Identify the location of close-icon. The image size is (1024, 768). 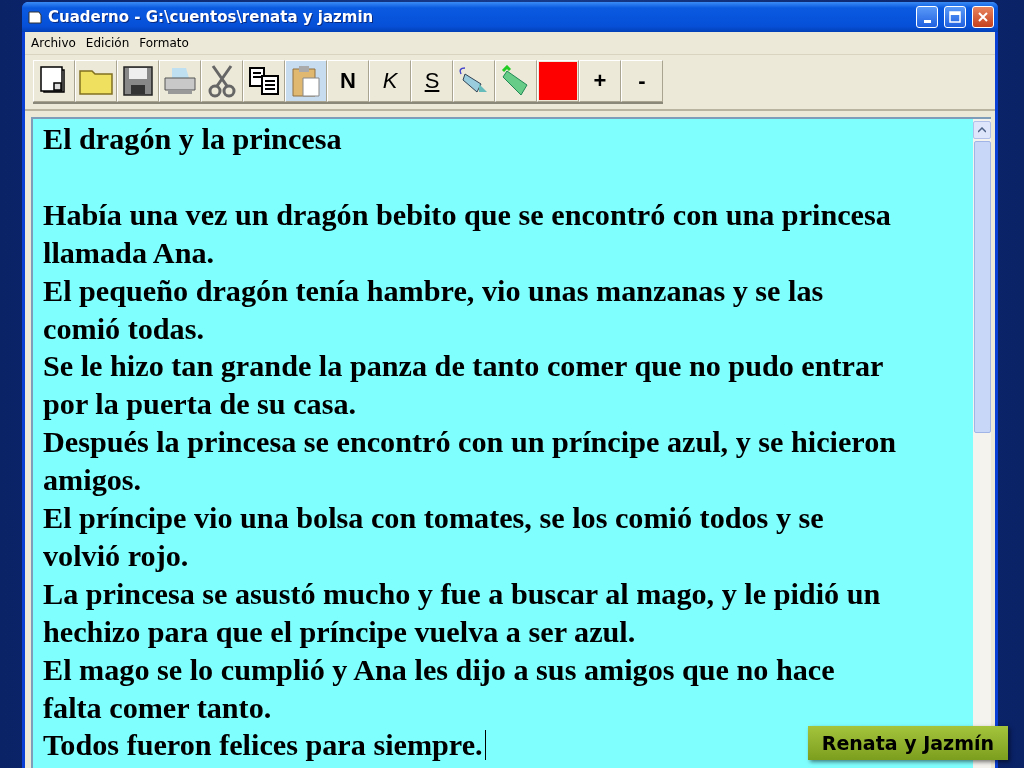
(983, 17).